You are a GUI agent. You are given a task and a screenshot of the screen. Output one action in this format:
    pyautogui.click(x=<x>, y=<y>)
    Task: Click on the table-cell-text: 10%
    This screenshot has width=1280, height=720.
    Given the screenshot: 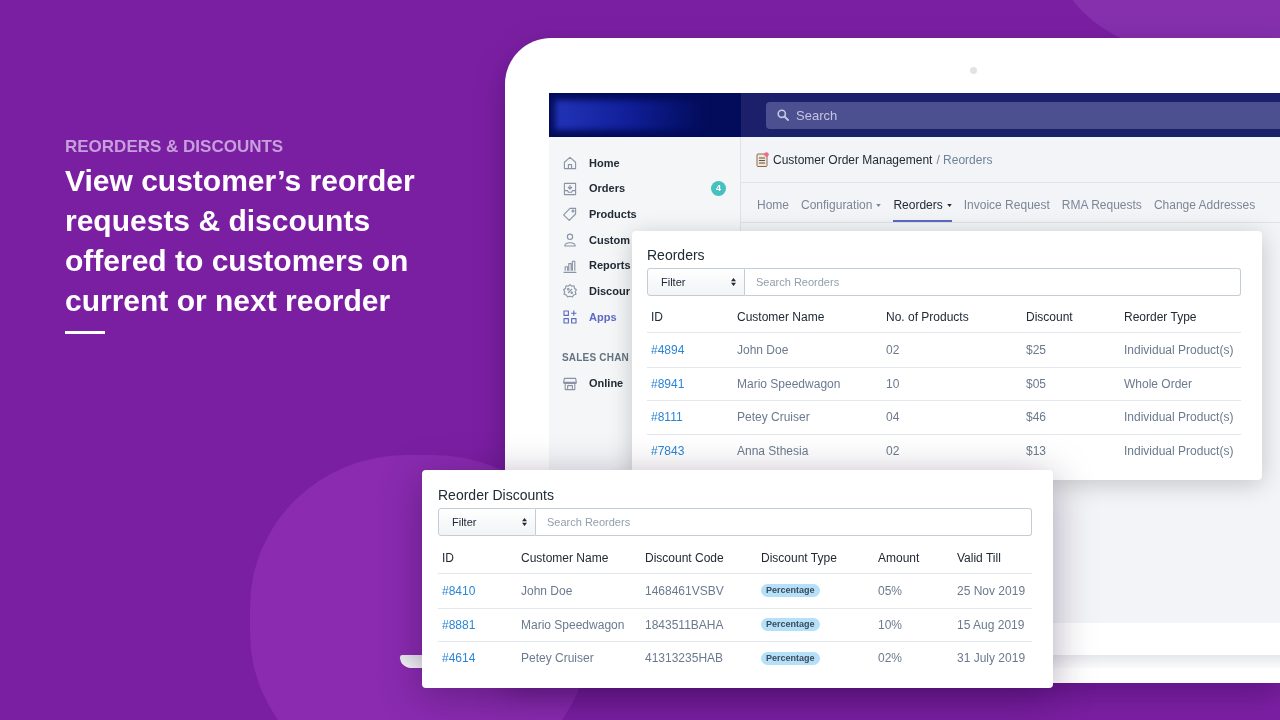 What is the action you would take?
    pyautogui.click(x=890, y=625)
    